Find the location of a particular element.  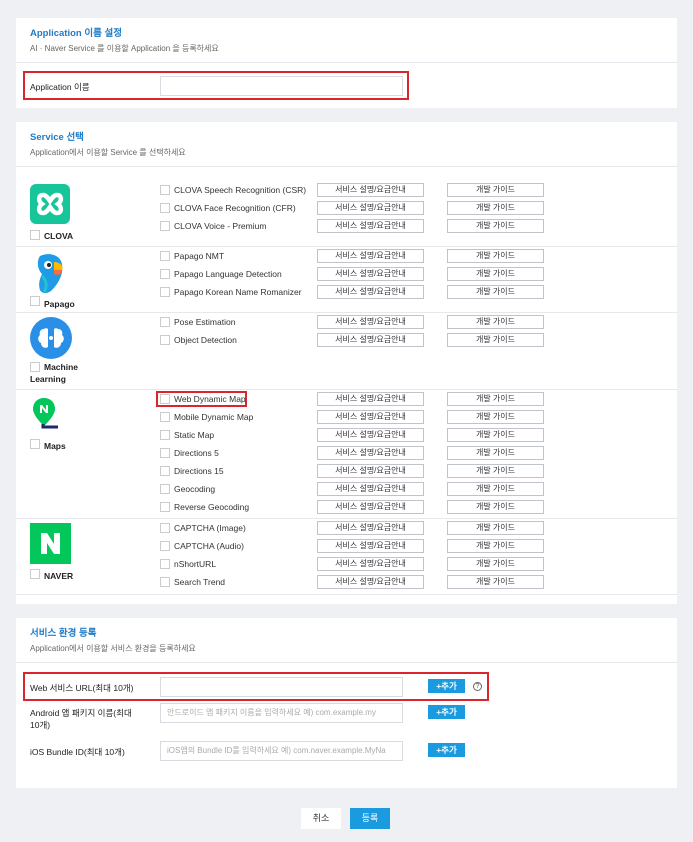

papago-icon is located at coordinates (50, 273).